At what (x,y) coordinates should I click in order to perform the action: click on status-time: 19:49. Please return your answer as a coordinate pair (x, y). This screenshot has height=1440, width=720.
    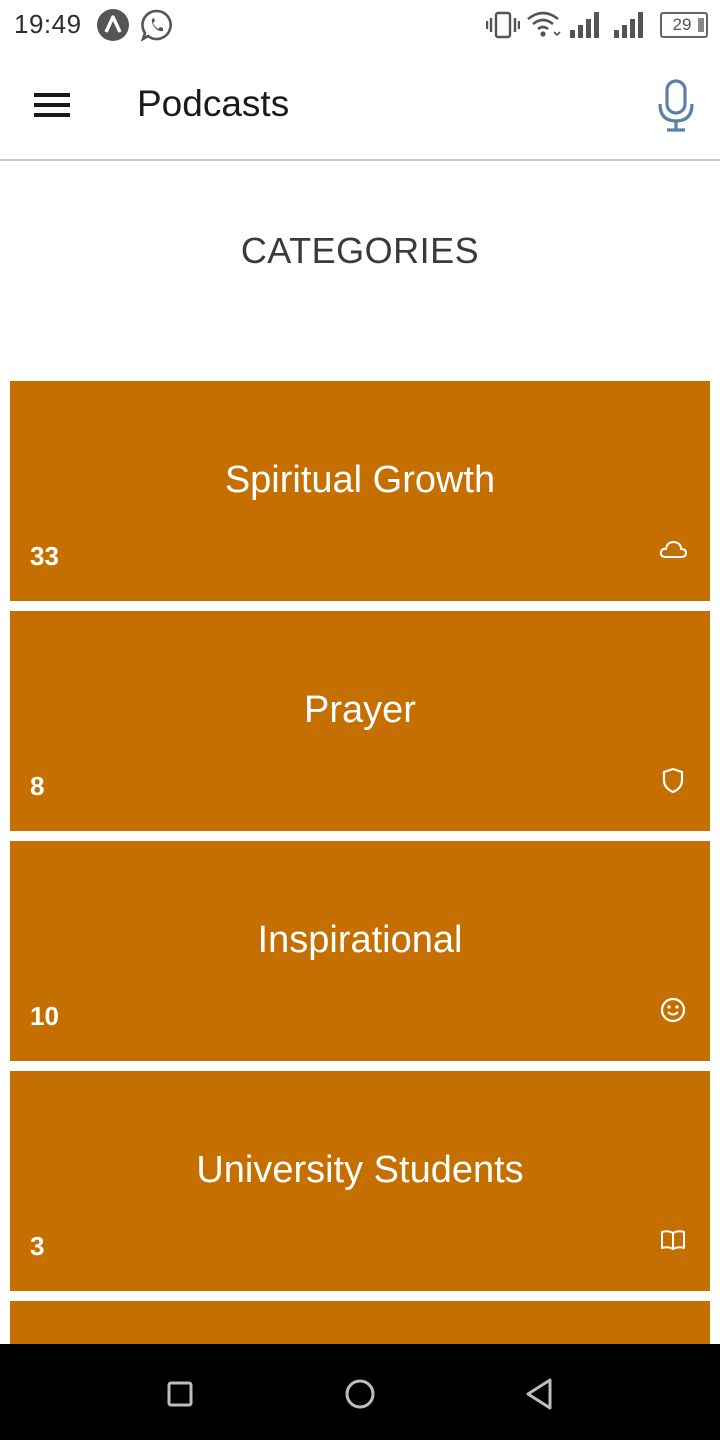
    Looking at the image, I should click on (48, 24).